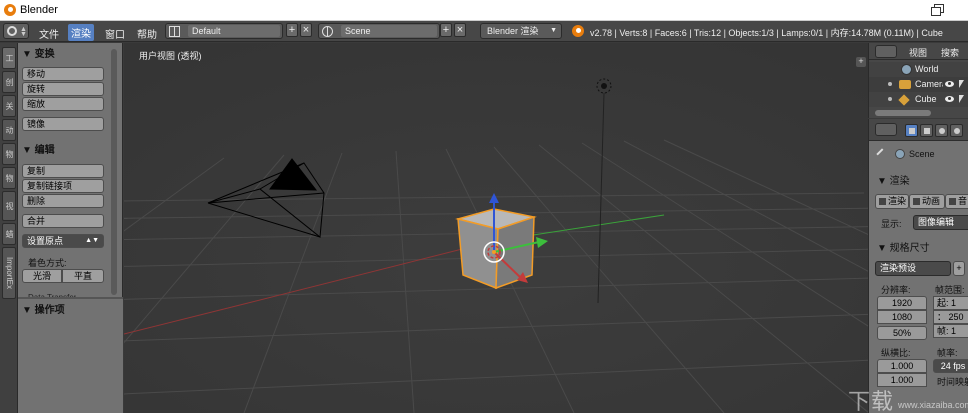  I want to click on scene-field: Scene, so click(389, 31).